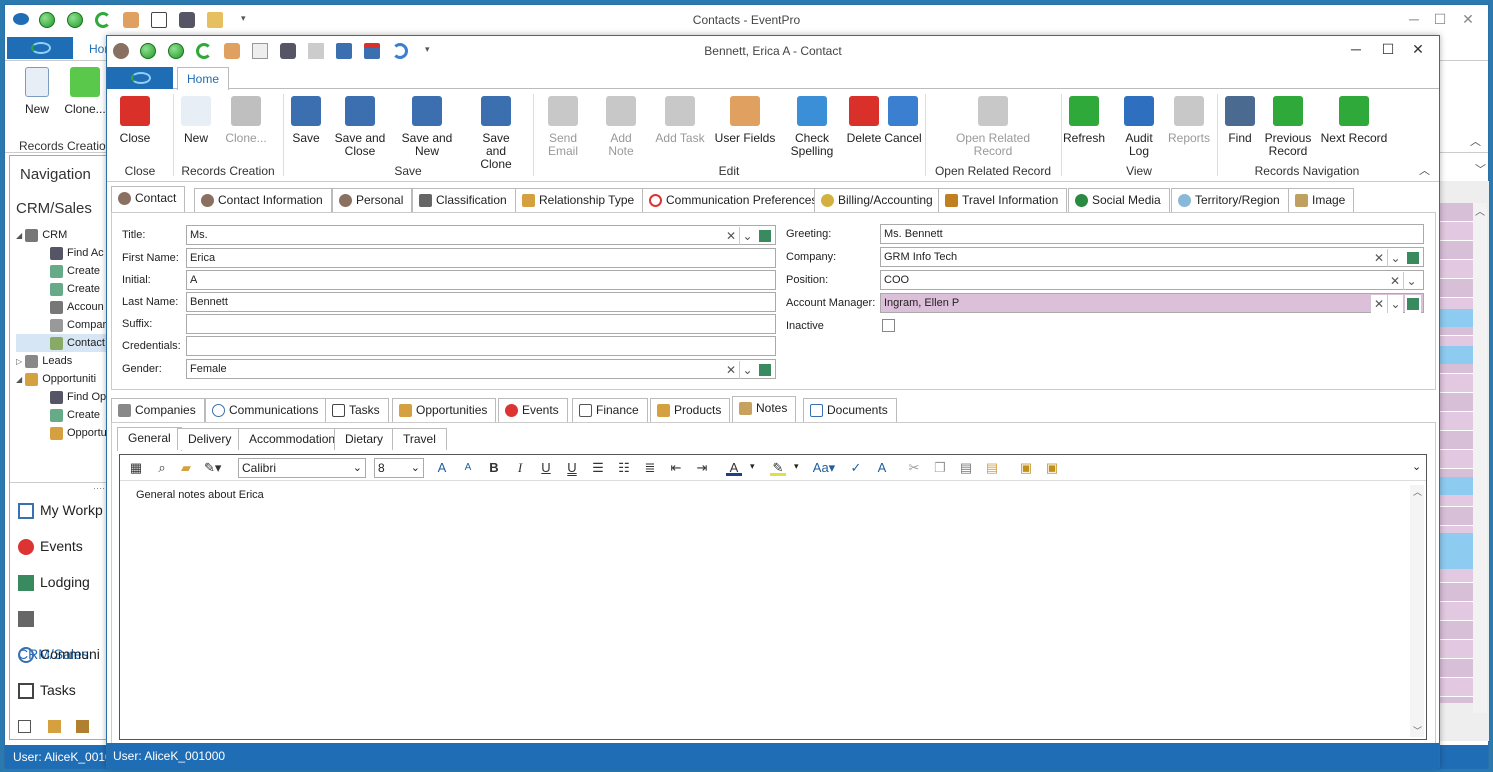 This screenshot has width=1493, height=772. What do you see at coordinates (63, 433) in the screenshot?
I see `tree-node: Opportu` at bounding box center [63, 433].